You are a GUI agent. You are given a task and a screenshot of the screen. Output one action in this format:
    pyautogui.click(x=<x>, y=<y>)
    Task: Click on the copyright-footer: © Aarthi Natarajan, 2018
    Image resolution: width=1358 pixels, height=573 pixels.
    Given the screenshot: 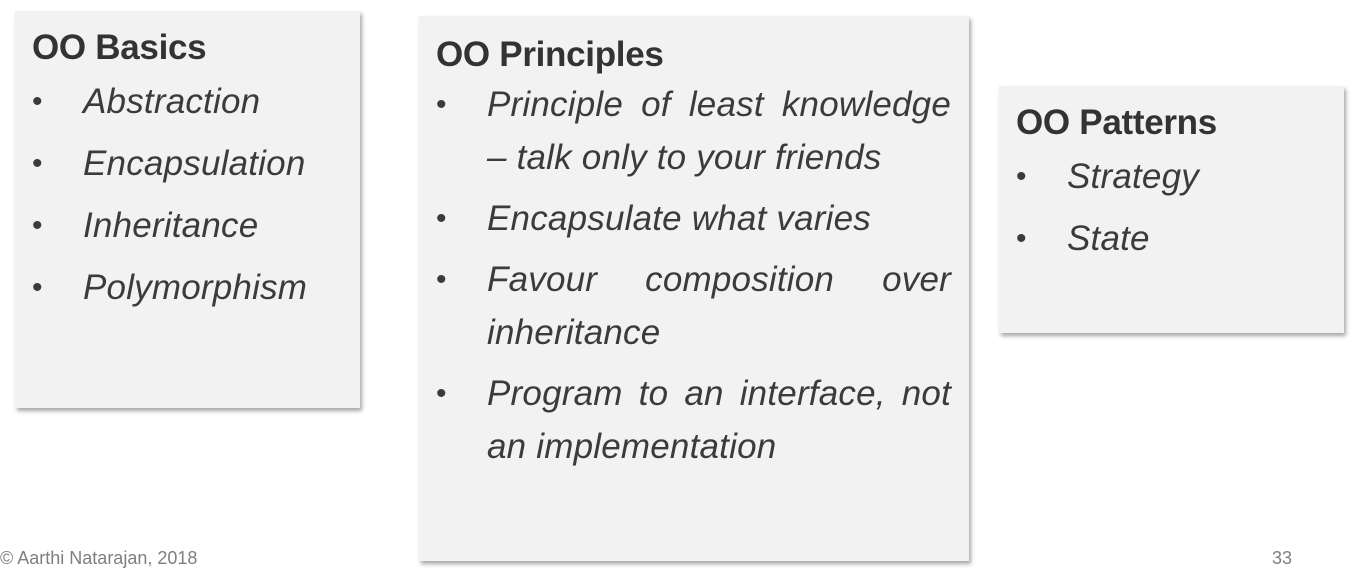 What is the action you would take?
    pyautogui.click(x=99, y=558)
    